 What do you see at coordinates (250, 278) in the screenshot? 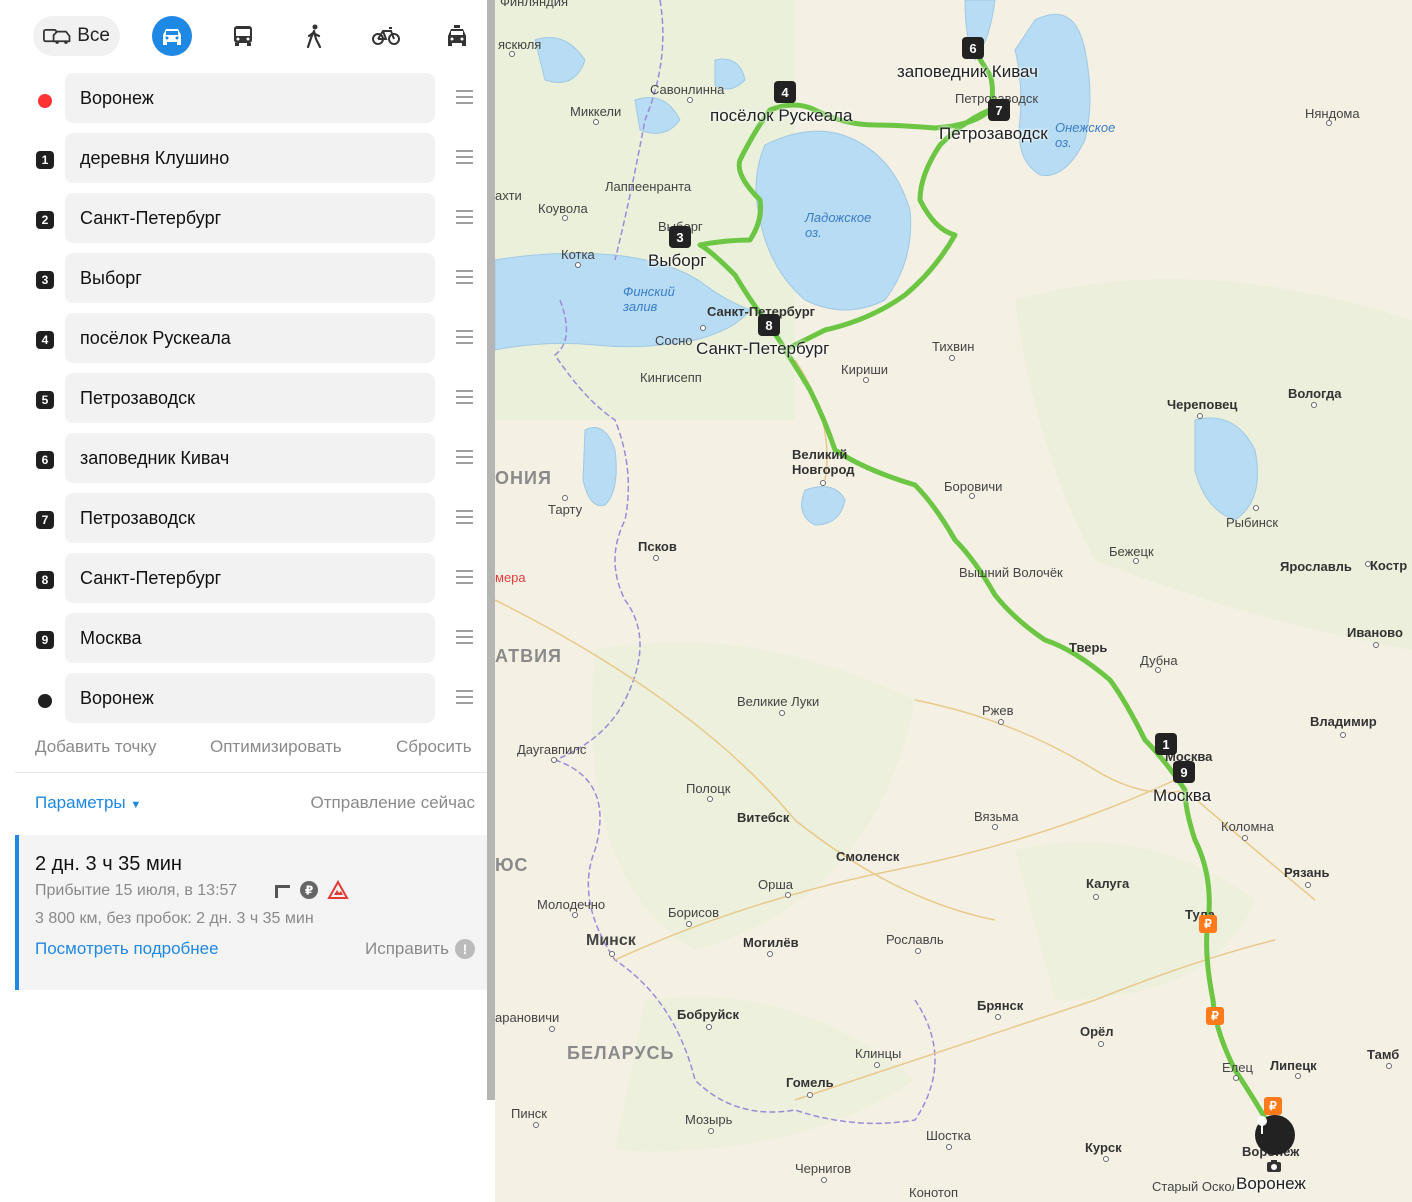
I see `waypoint-input: Выборг` at bounding box center [250, 278].